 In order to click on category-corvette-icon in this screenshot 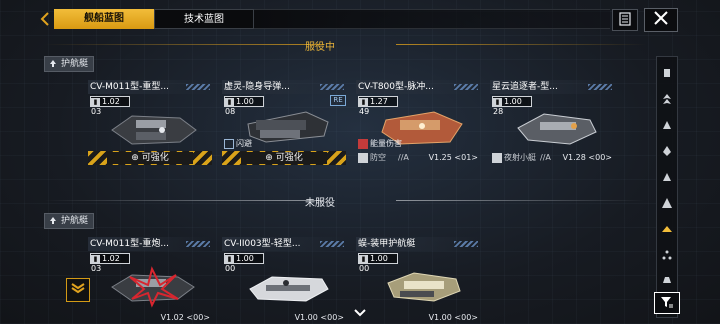, I will do `click(667, 96)`.